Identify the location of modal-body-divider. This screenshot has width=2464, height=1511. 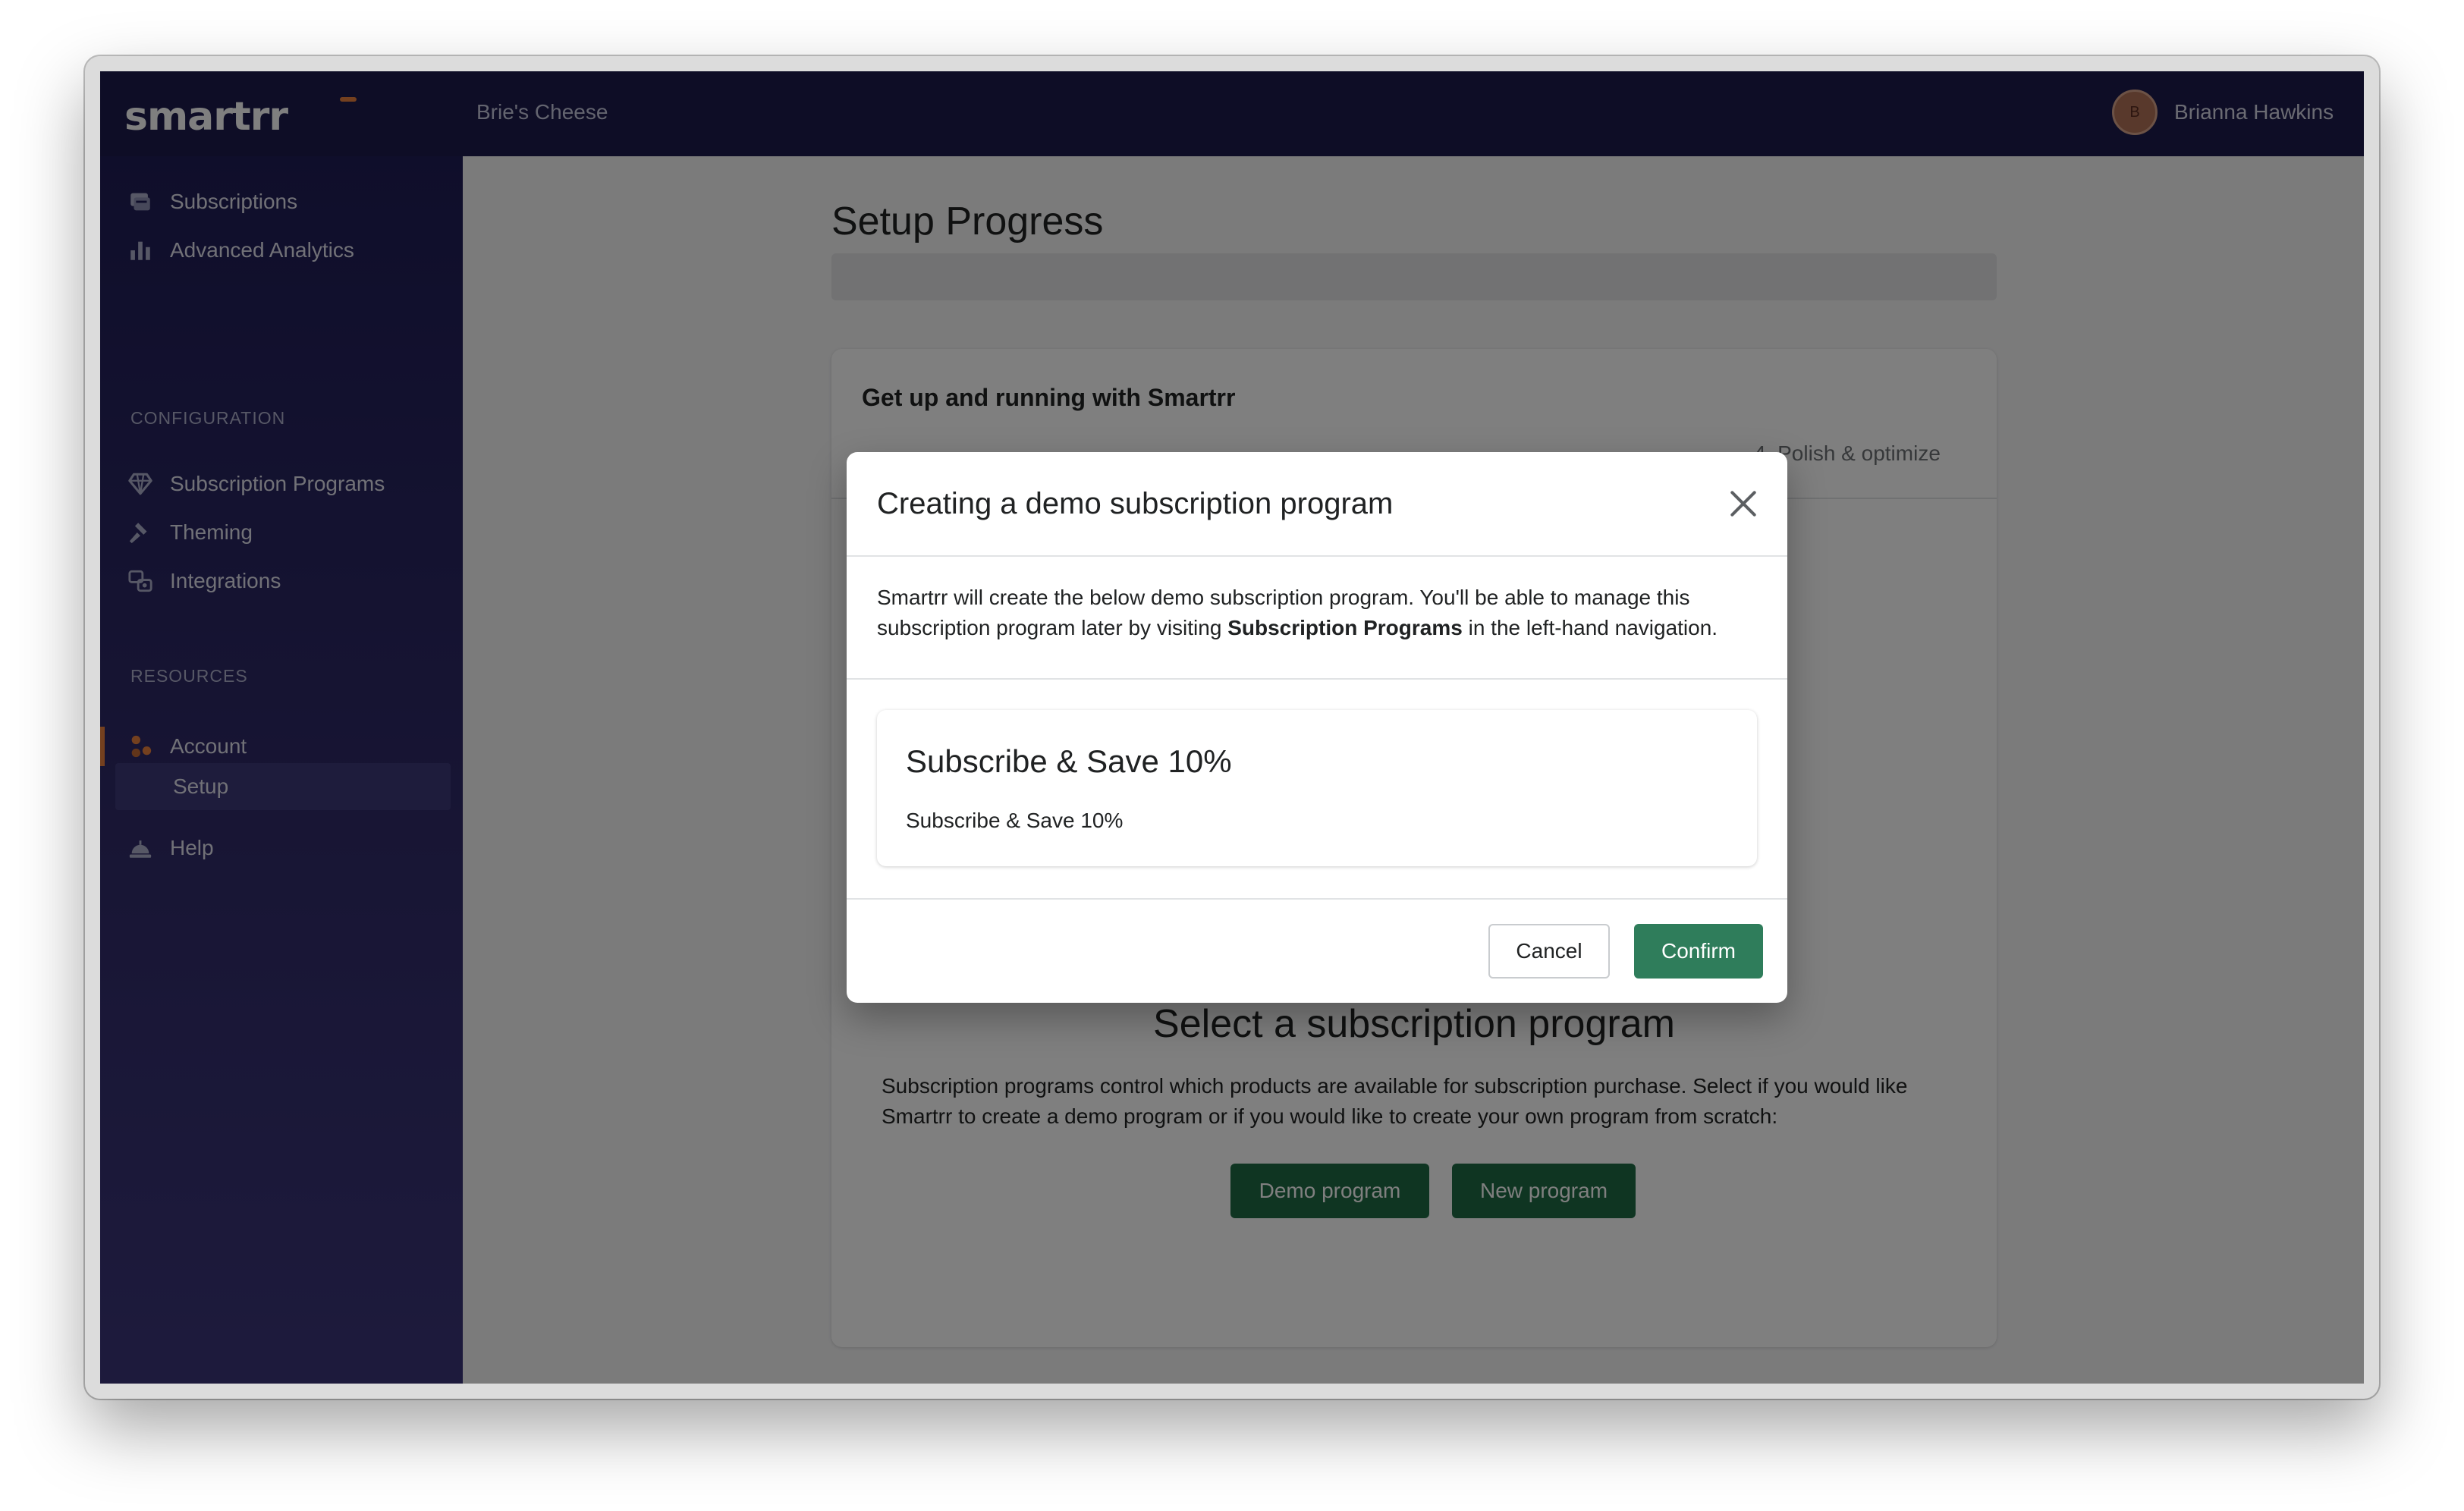
(1317, 679).